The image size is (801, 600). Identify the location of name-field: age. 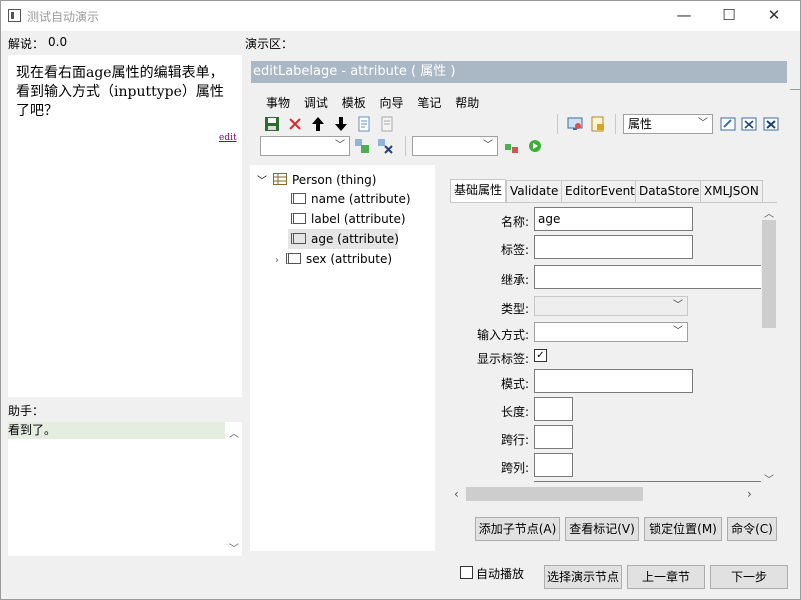
(613, 219).